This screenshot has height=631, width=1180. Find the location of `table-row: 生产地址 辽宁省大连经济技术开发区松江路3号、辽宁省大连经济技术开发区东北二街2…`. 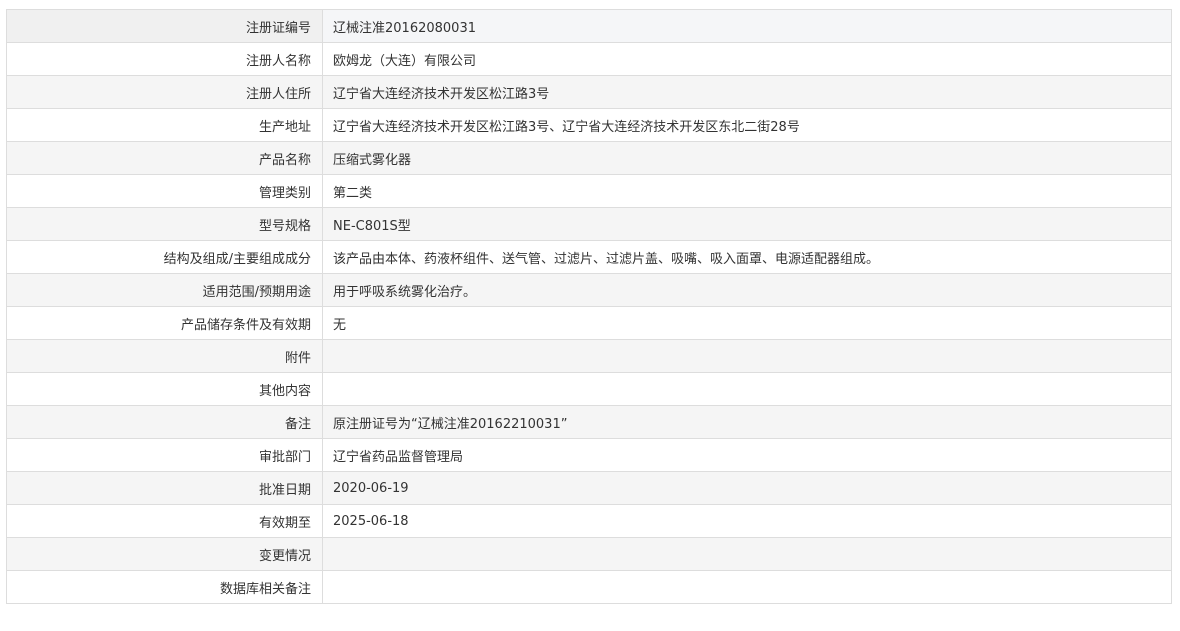

table-row: 生产地址 辽宁省大连经济技术开发区松江路3号、辽宁省大连经济技术开发区东北二街2… is located at coordinates (589, 125).